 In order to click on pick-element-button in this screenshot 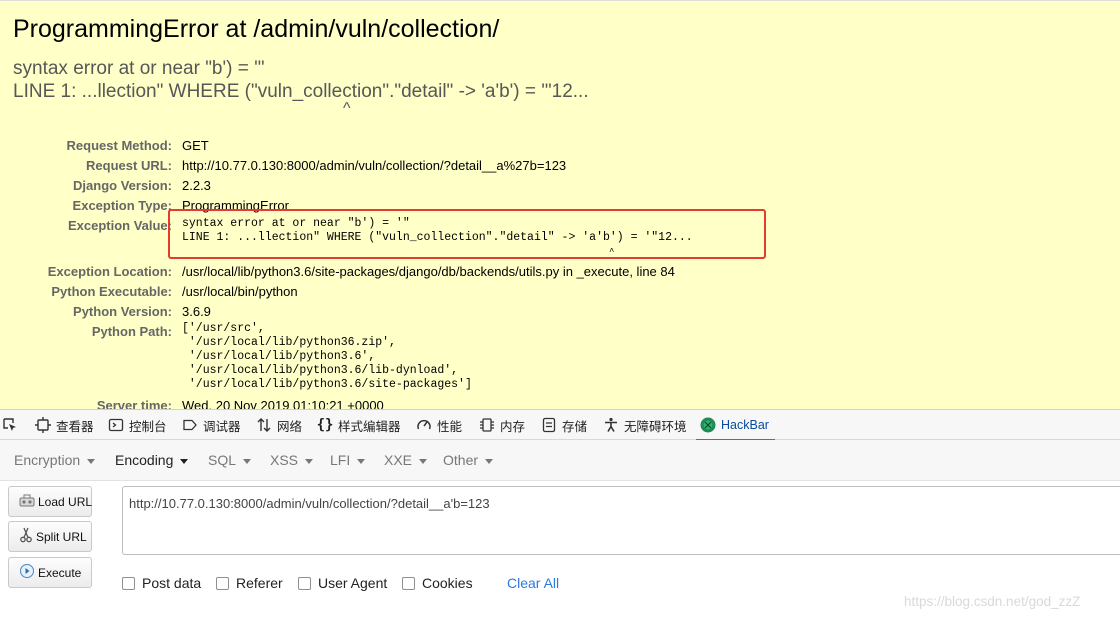, I will do `click(10, 425)`.